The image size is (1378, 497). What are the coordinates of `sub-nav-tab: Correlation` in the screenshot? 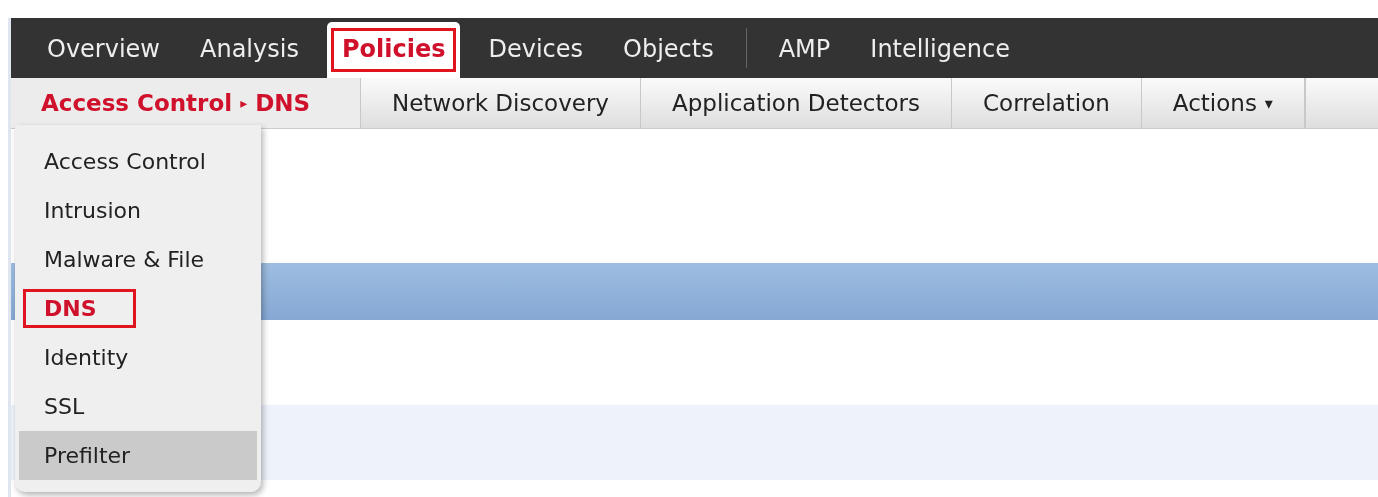 It's located at (1047, 103).